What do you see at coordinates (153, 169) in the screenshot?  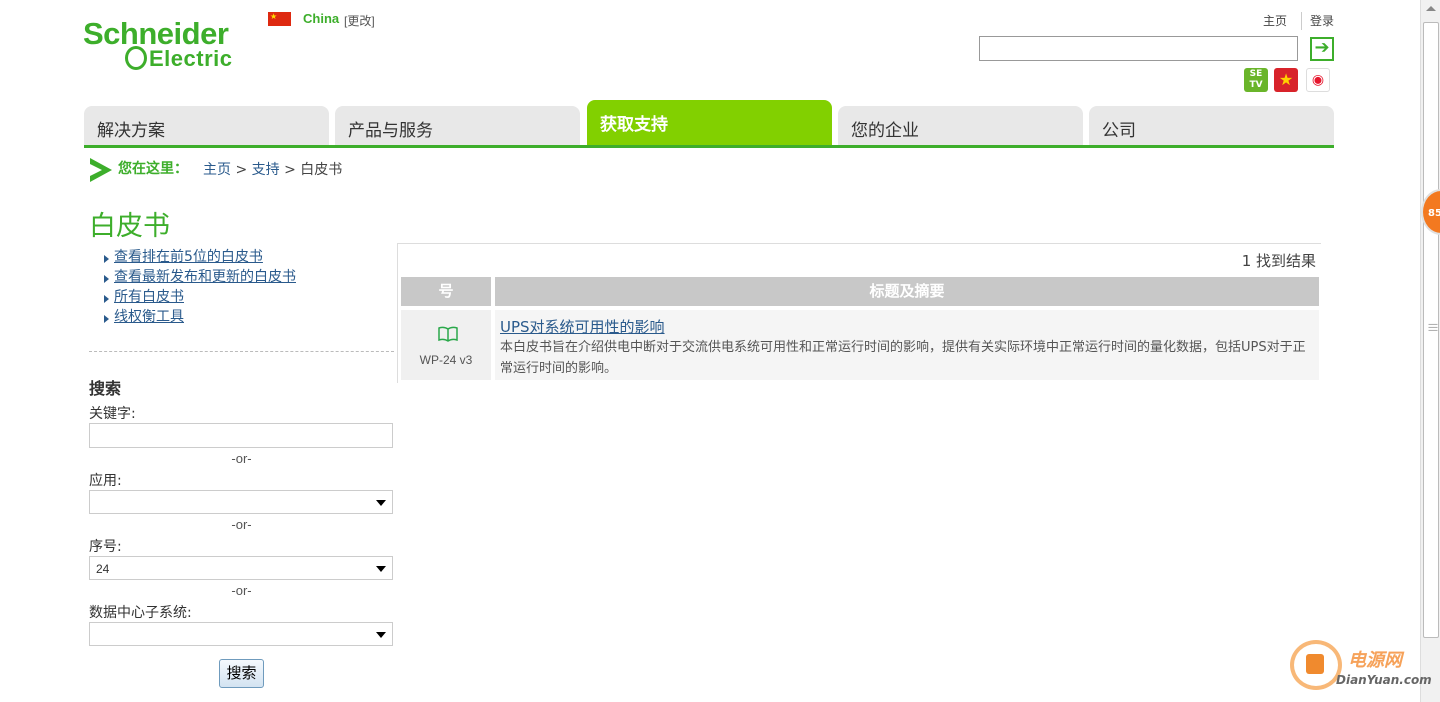 I see `breadcrumb-label: 您在这里：` at bounding box center [153, 169].